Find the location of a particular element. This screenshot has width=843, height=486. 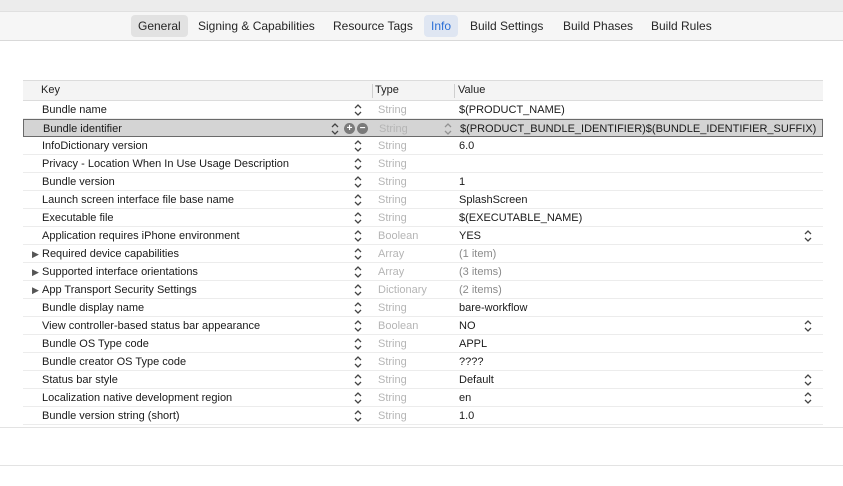

row-value: $(PRODUCT_NAME) is located at coordinates (512, 110).